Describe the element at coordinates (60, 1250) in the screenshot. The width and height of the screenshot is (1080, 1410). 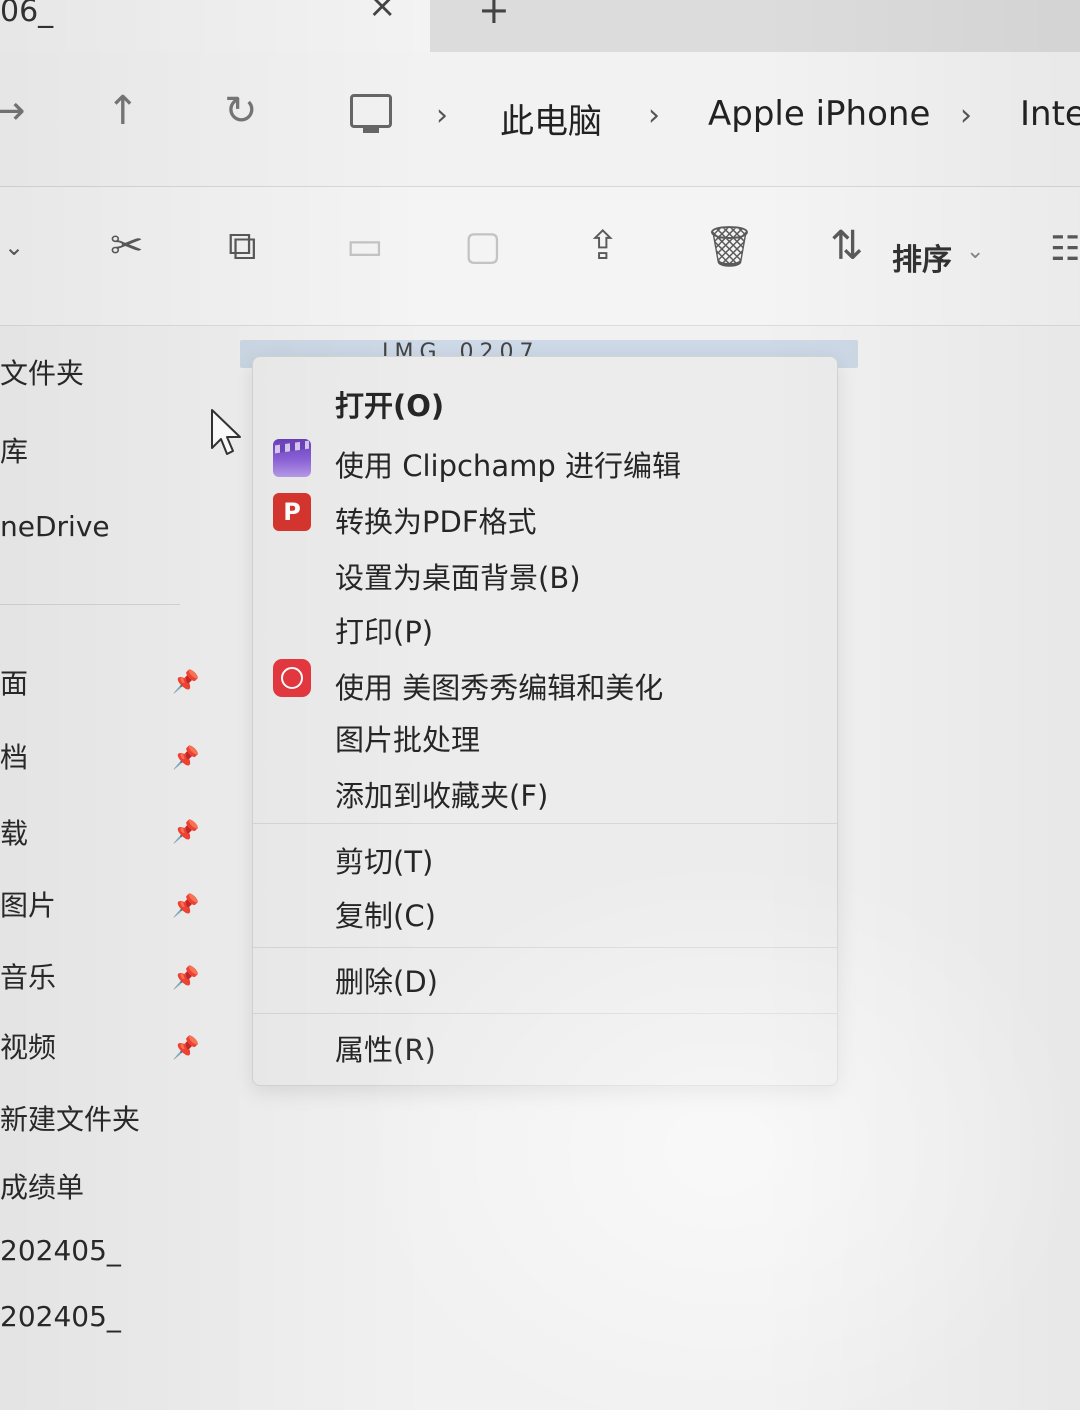
I see `sidebar-item-202405-a: 202405_` at that location.